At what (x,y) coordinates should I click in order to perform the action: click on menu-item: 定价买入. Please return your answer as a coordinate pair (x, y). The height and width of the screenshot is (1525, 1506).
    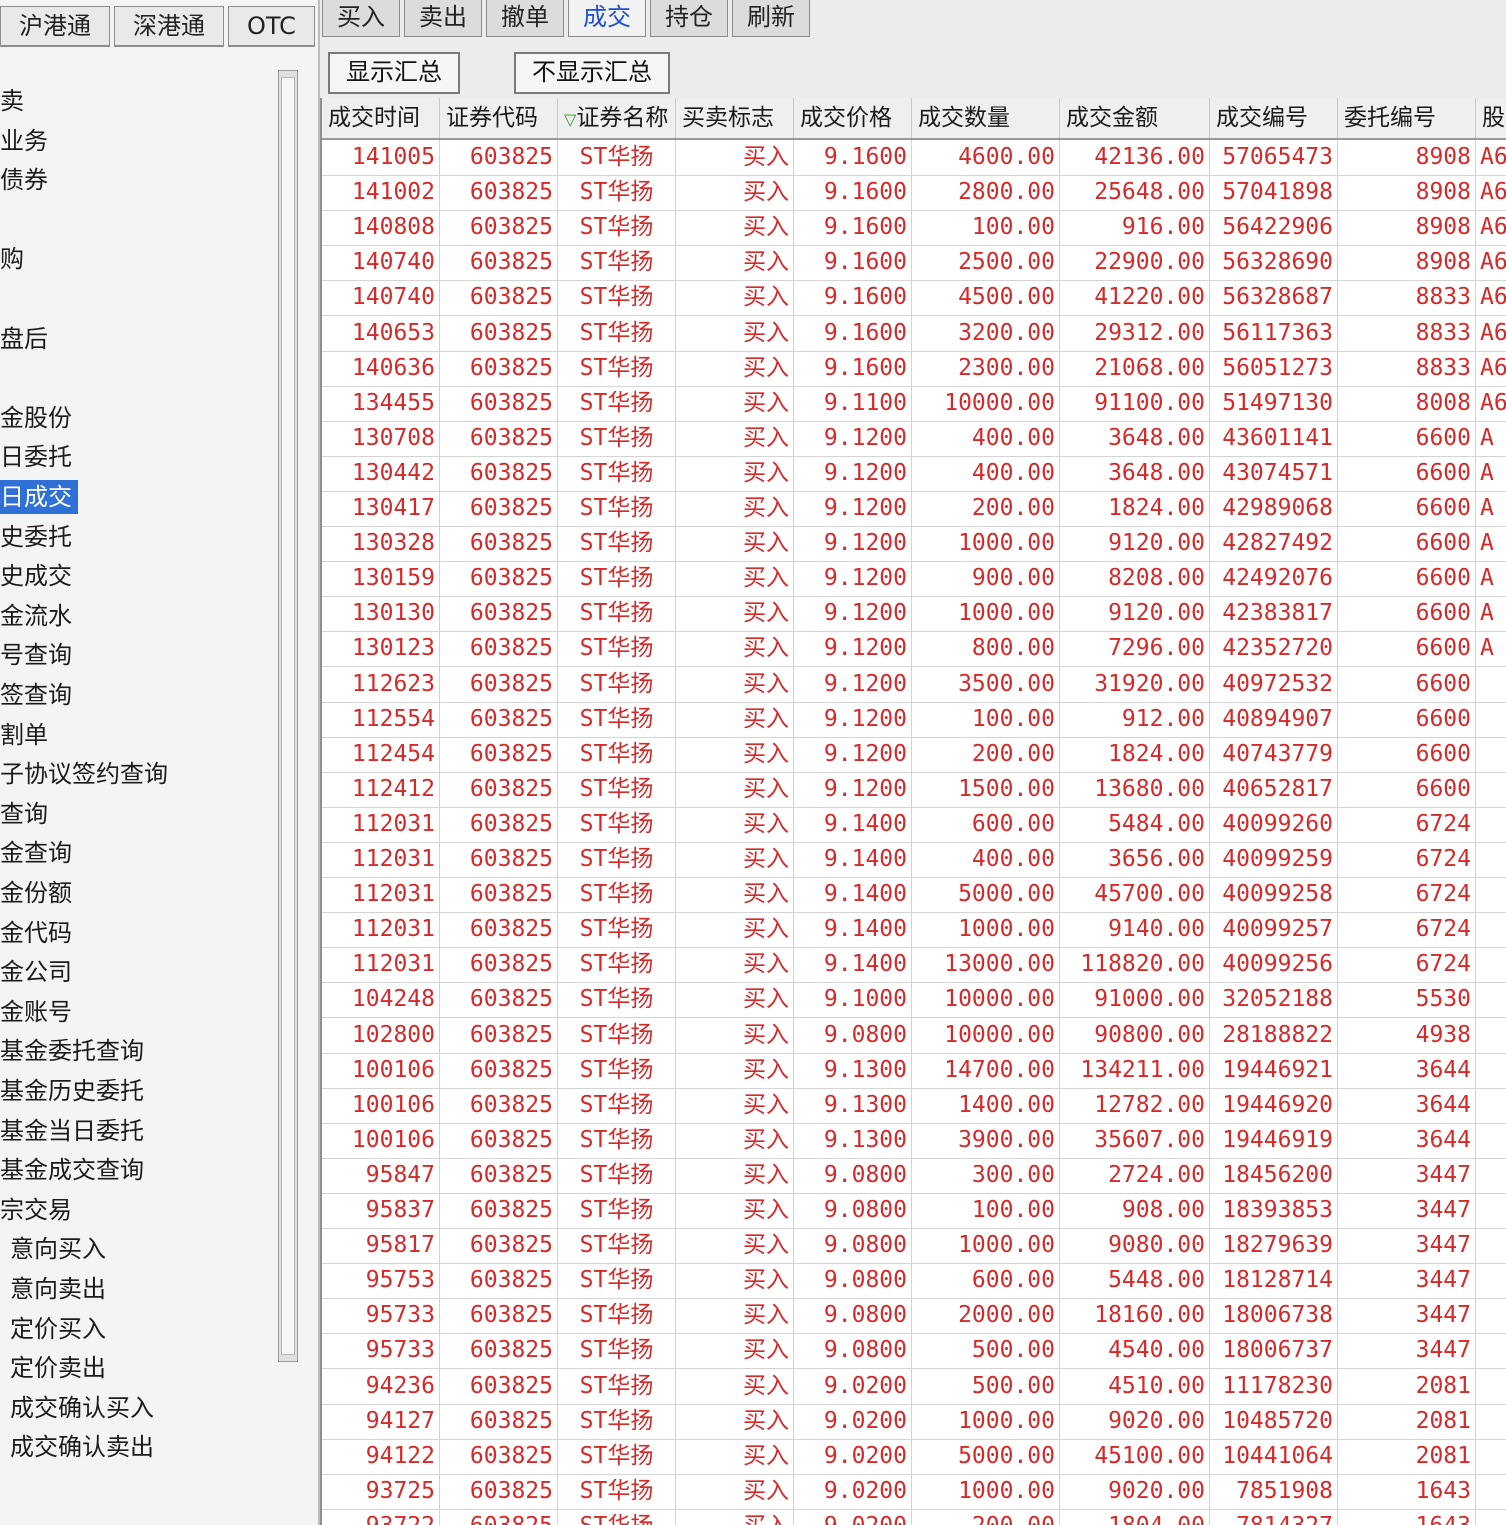
    Looking at the image, I should click on (61, 1329).